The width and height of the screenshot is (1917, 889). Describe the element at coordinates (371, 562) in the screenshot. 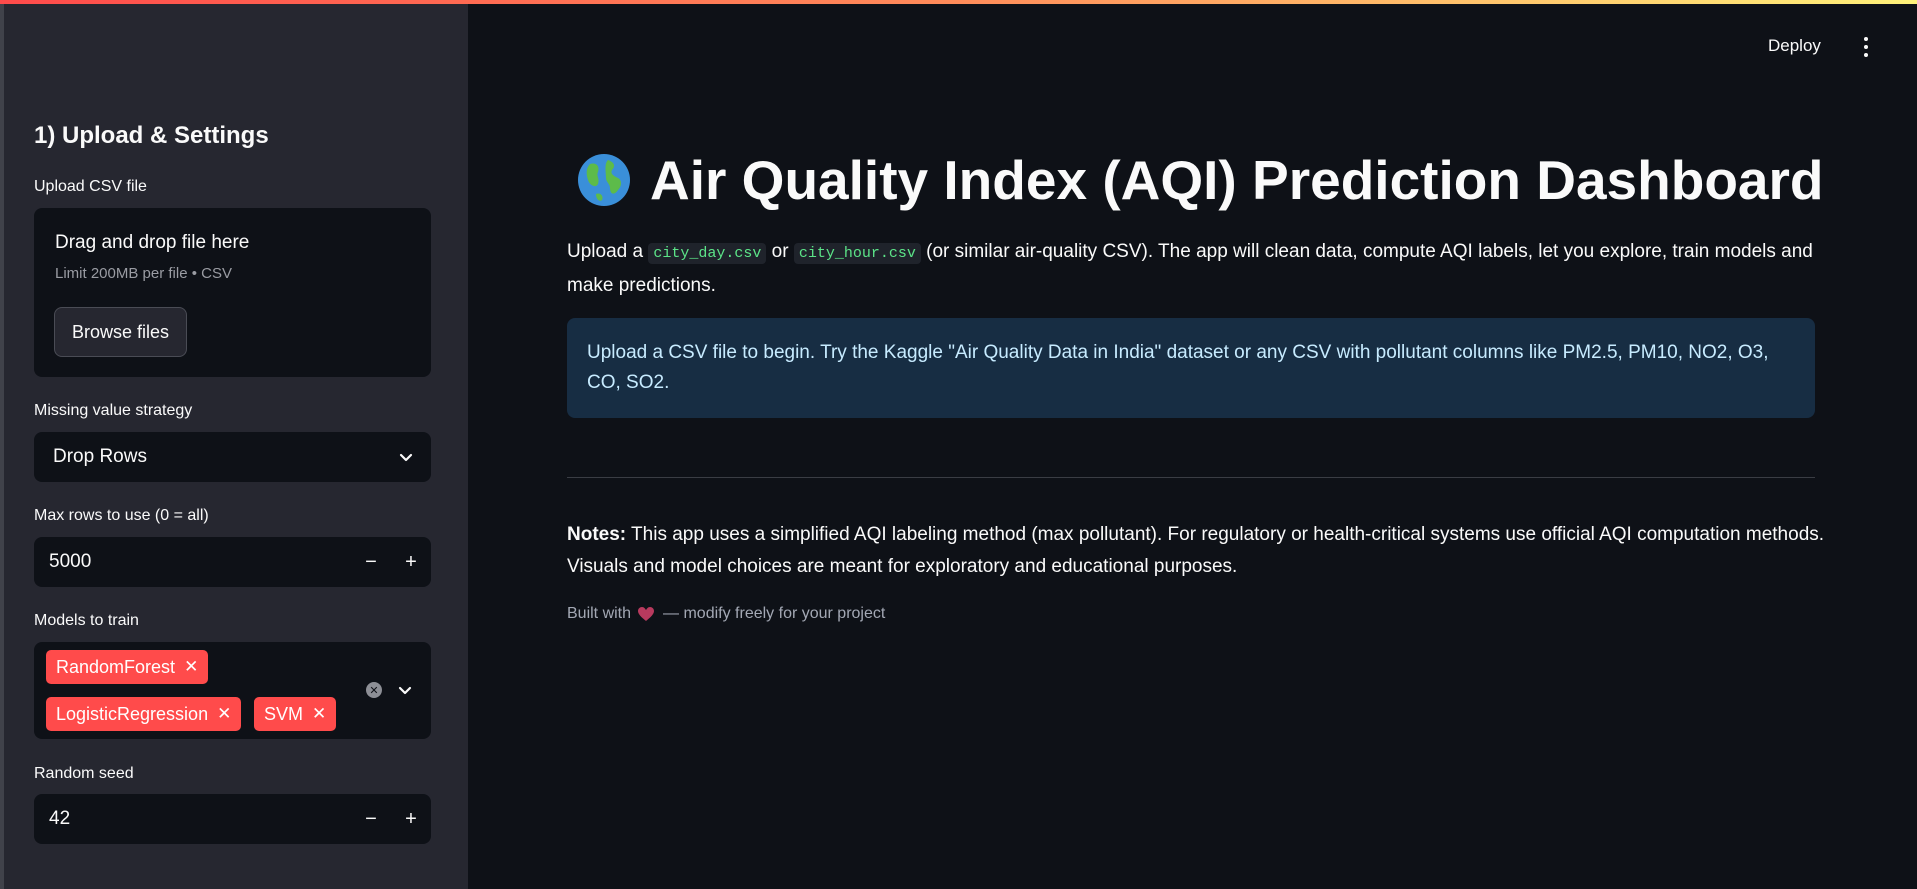

I see `max-rows-decrement-button: −` at that location.